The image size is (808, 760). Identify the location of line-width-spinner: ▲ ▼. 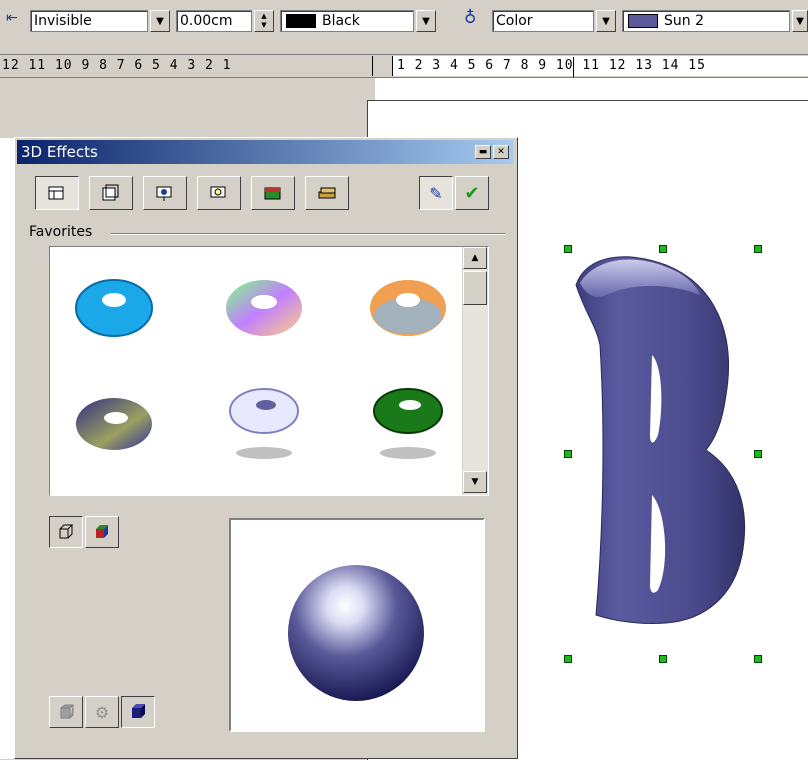
(264, 21).